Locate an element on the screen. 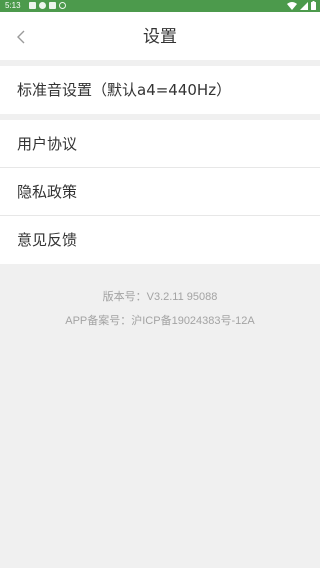  wifi-icon is located at coordinates (292, 5).